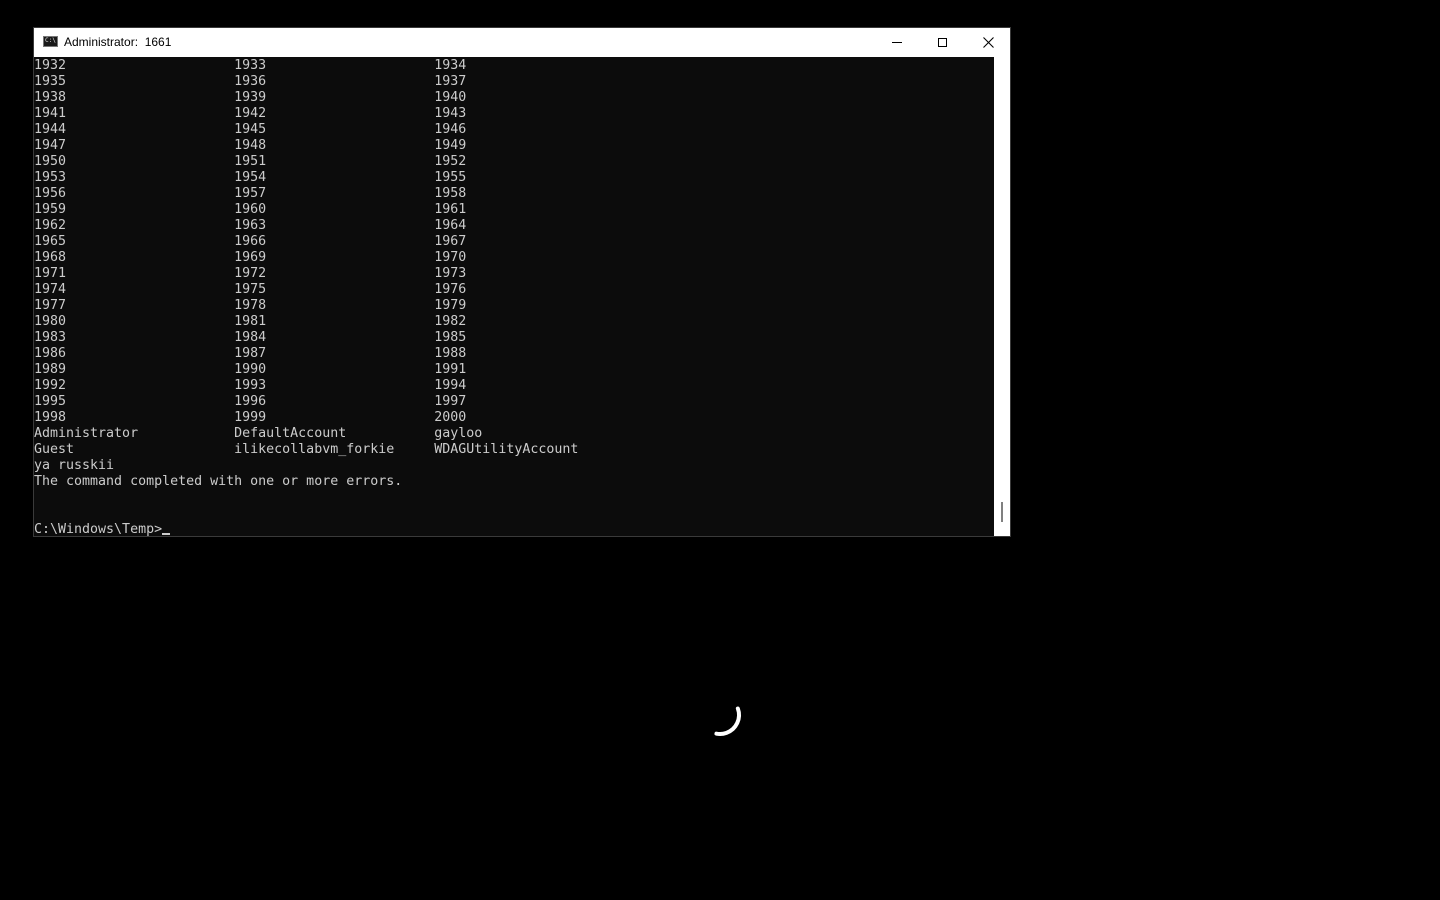 The width and height of the screenshot is (1440, 900). I want to click on console-line: 1980 1981 1982, so click(250, 321).